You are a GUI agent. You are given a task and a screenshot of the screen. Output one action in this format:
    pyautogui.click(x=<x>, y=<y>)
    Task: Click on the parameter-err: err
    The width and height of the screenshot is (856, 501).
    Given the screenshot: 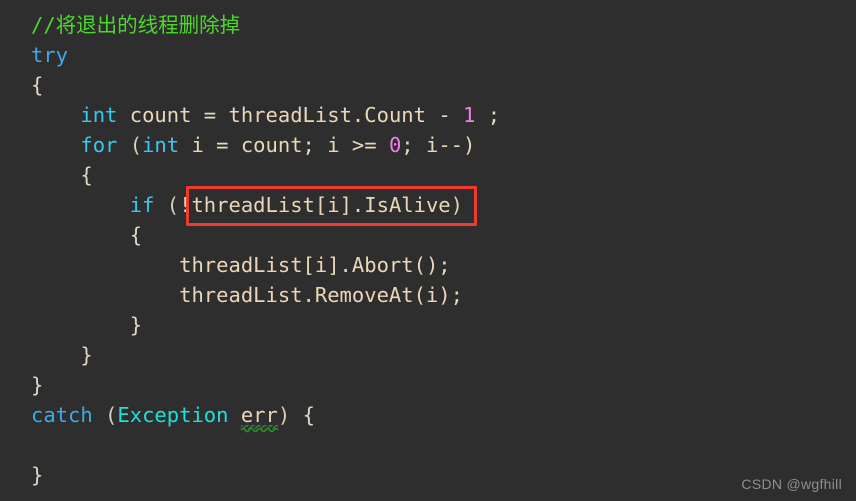 What is the action you would take?
    pyautogui.click(x=259, y=415)
    